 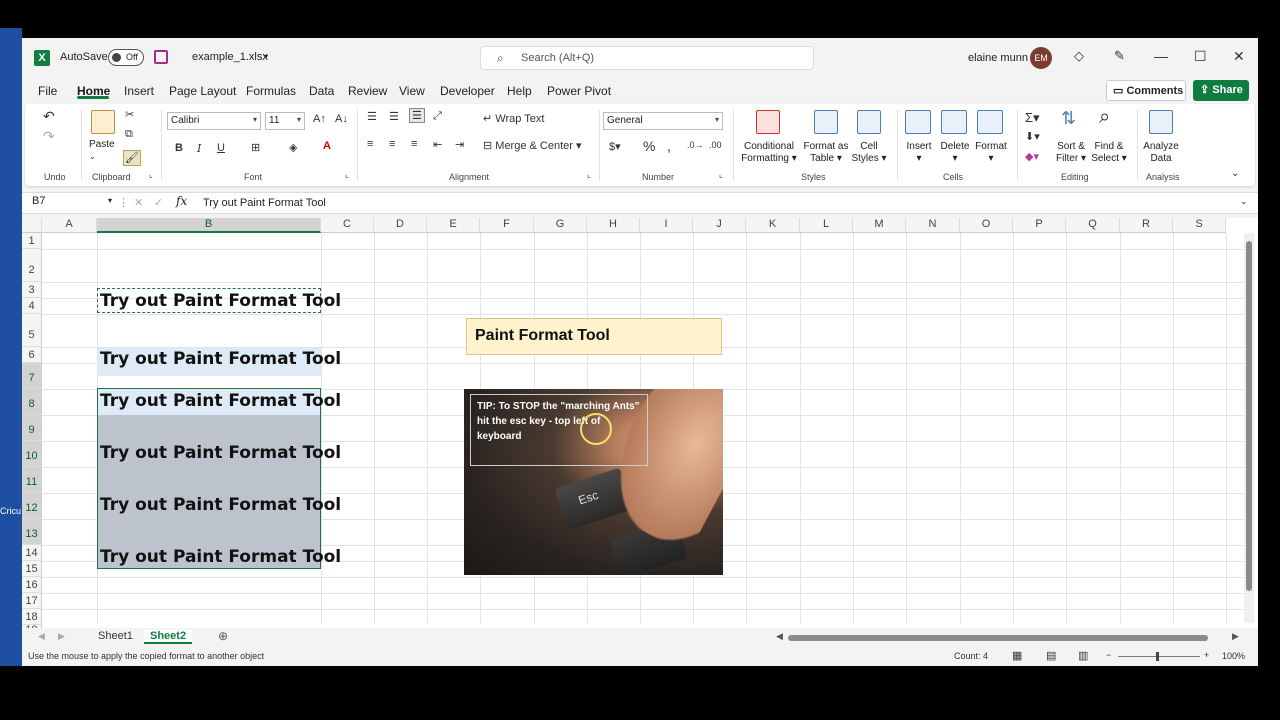 I want to click on align-top-icon: ☰, so click(x=372, y=116).